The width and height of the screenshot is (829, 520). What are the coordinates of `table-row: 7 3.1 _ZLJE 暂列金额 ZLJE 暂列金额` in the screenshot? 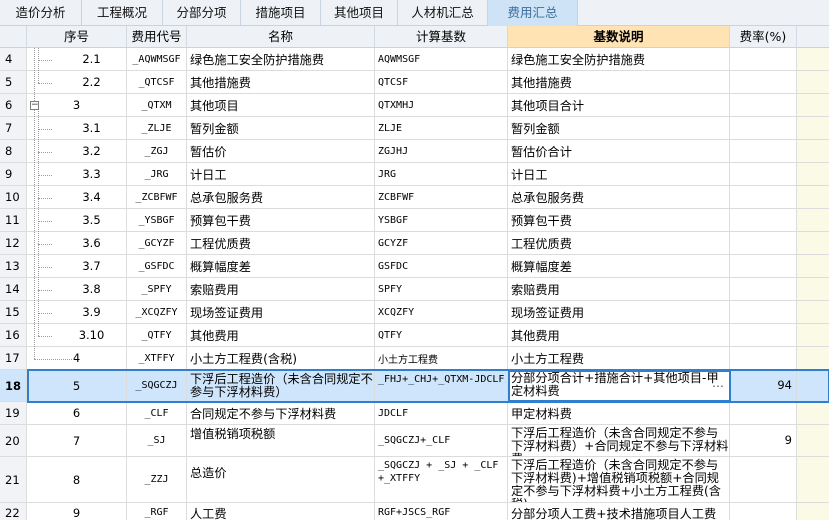 It's located at (414, 128).